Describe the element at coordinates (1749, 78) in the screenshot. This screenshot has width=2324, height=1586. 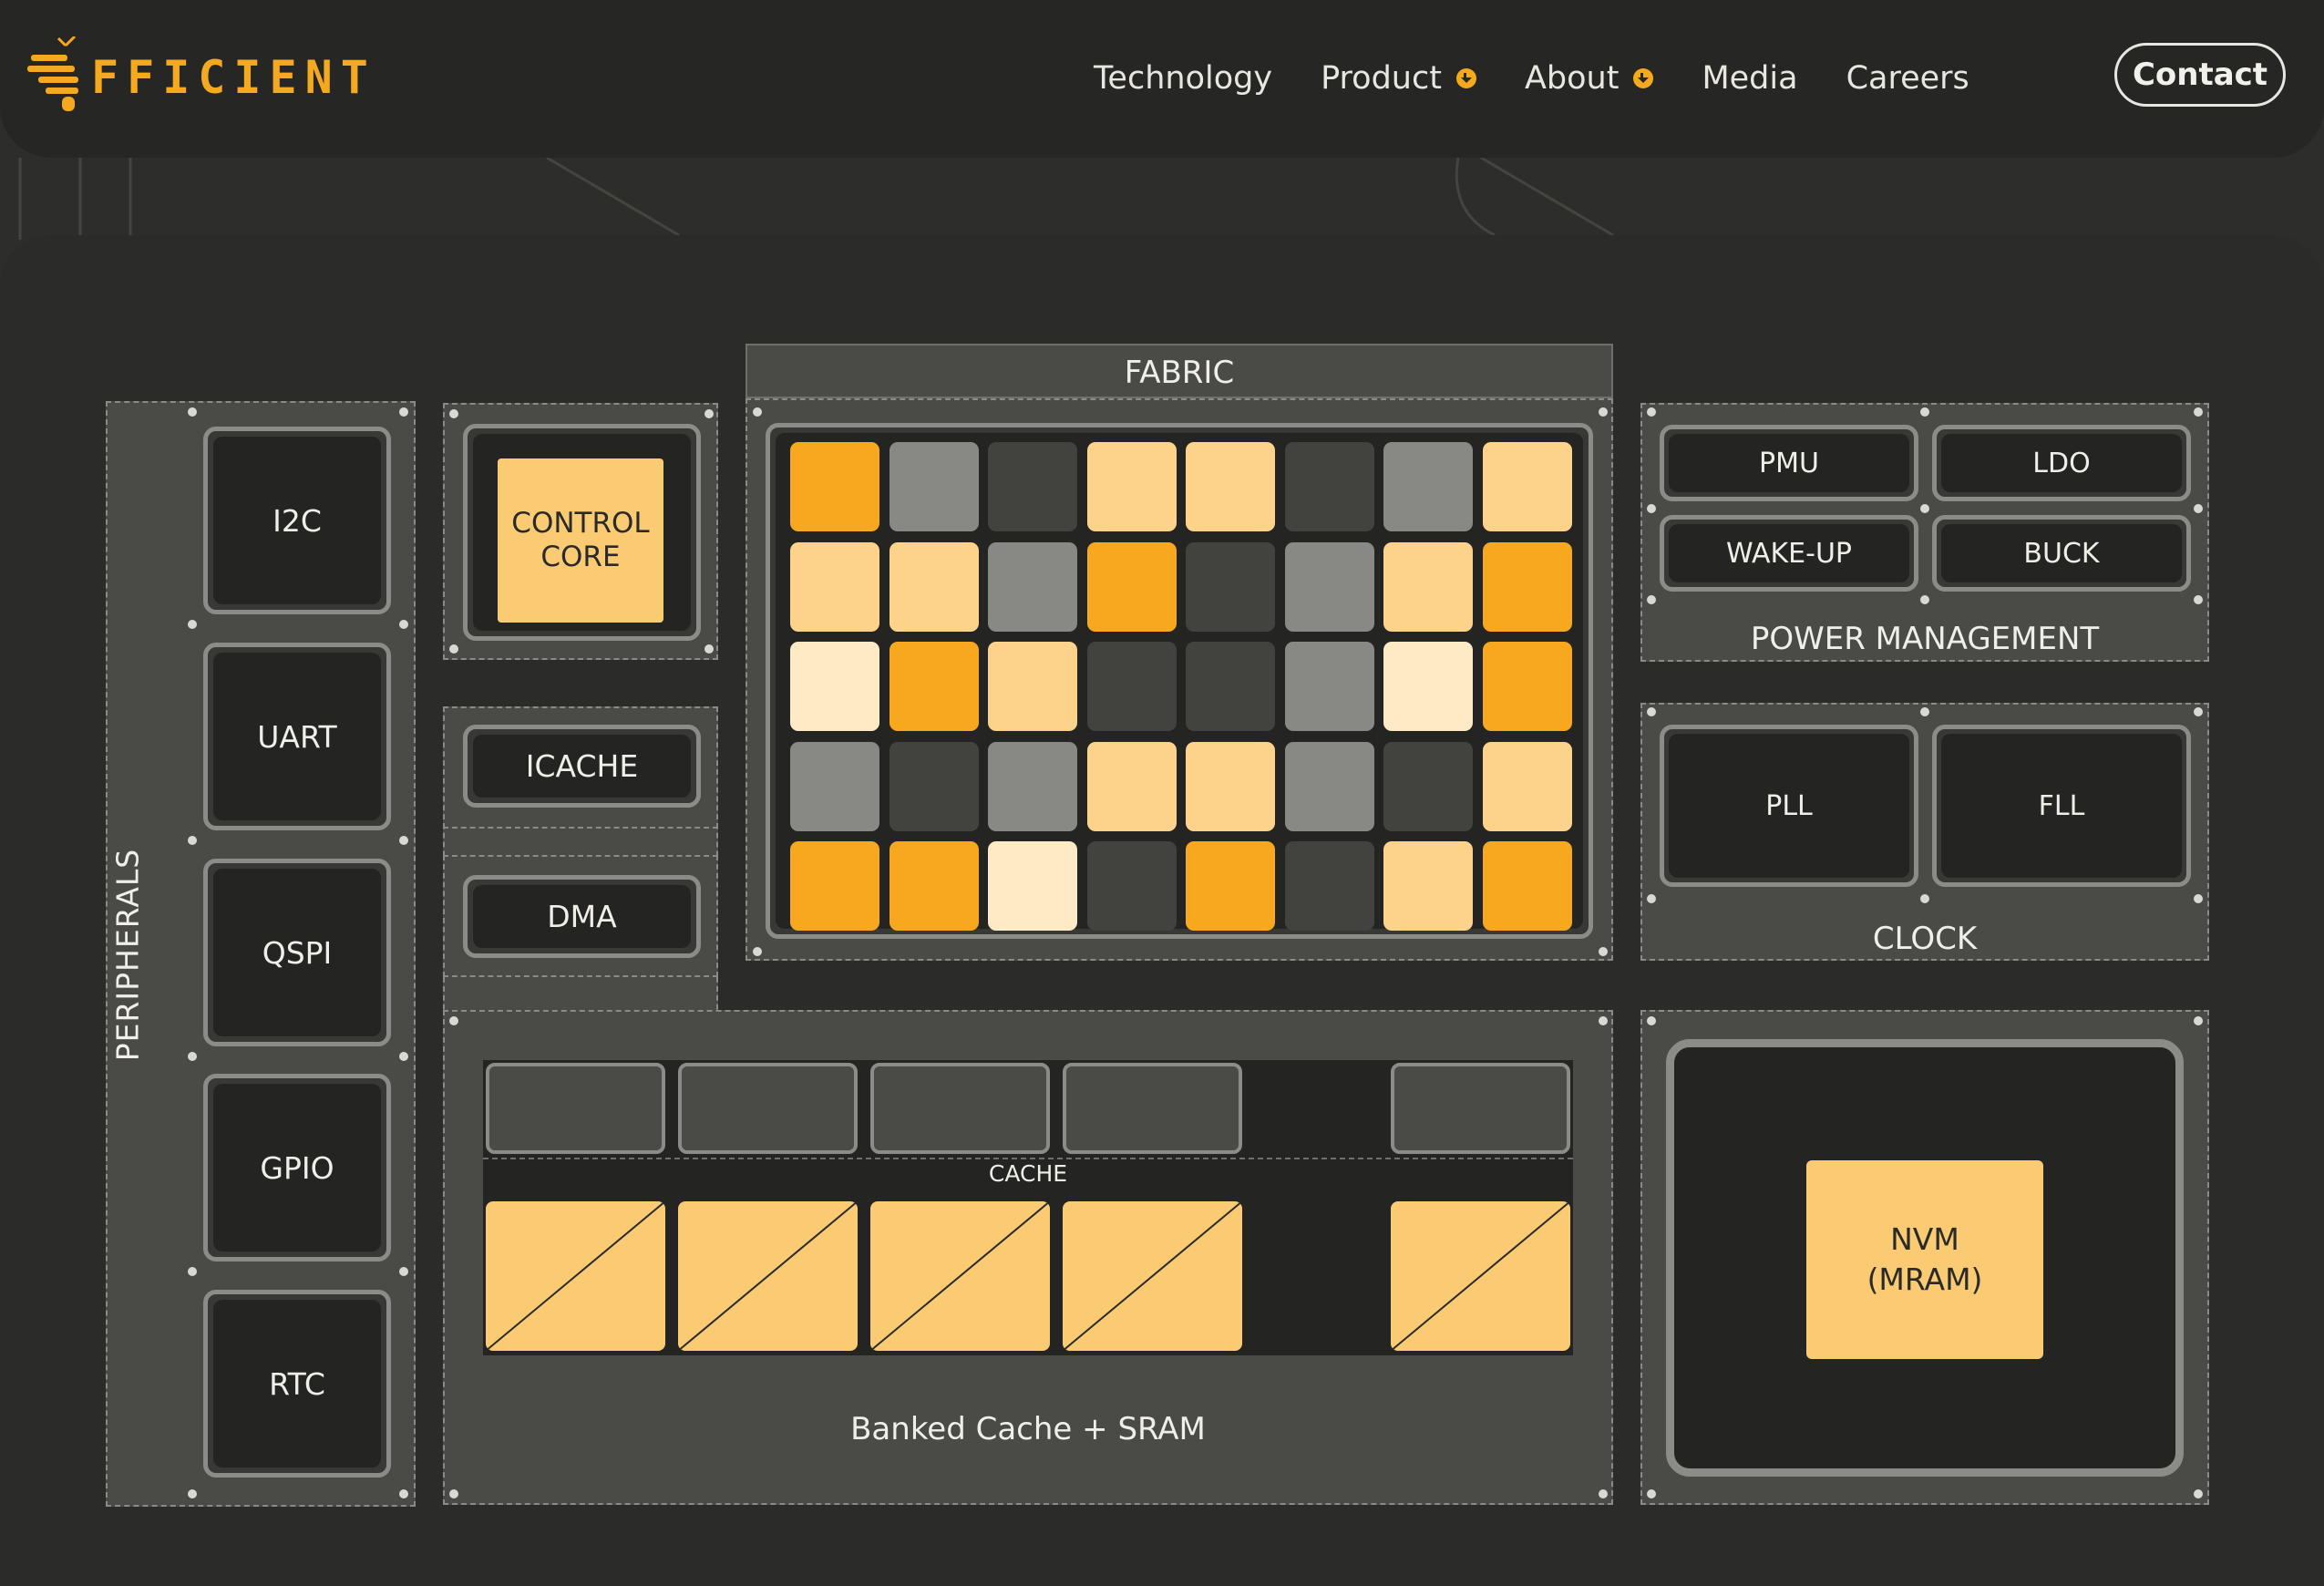
I see `nav-media: Media` at that location.